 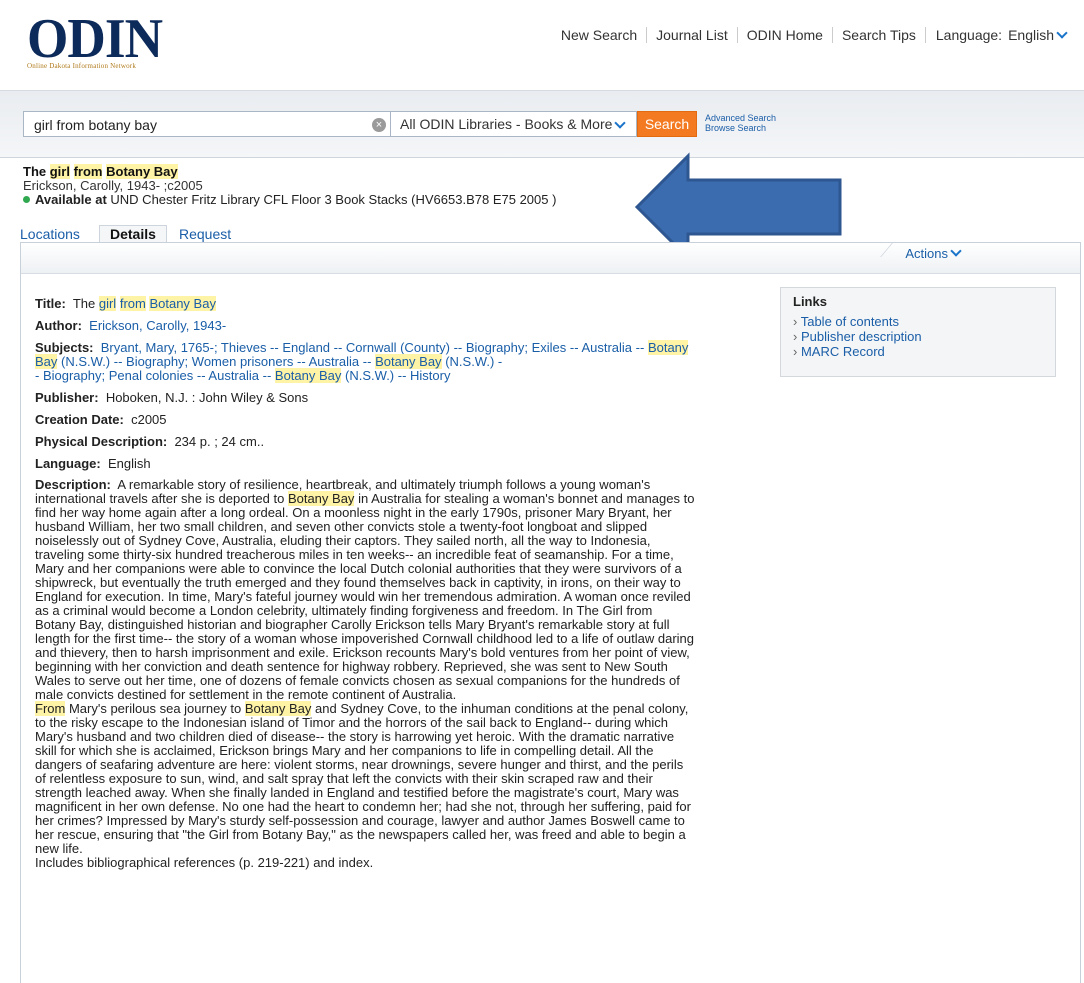 I want to click on field-label: Publisher:, so click(x=67, y=397).